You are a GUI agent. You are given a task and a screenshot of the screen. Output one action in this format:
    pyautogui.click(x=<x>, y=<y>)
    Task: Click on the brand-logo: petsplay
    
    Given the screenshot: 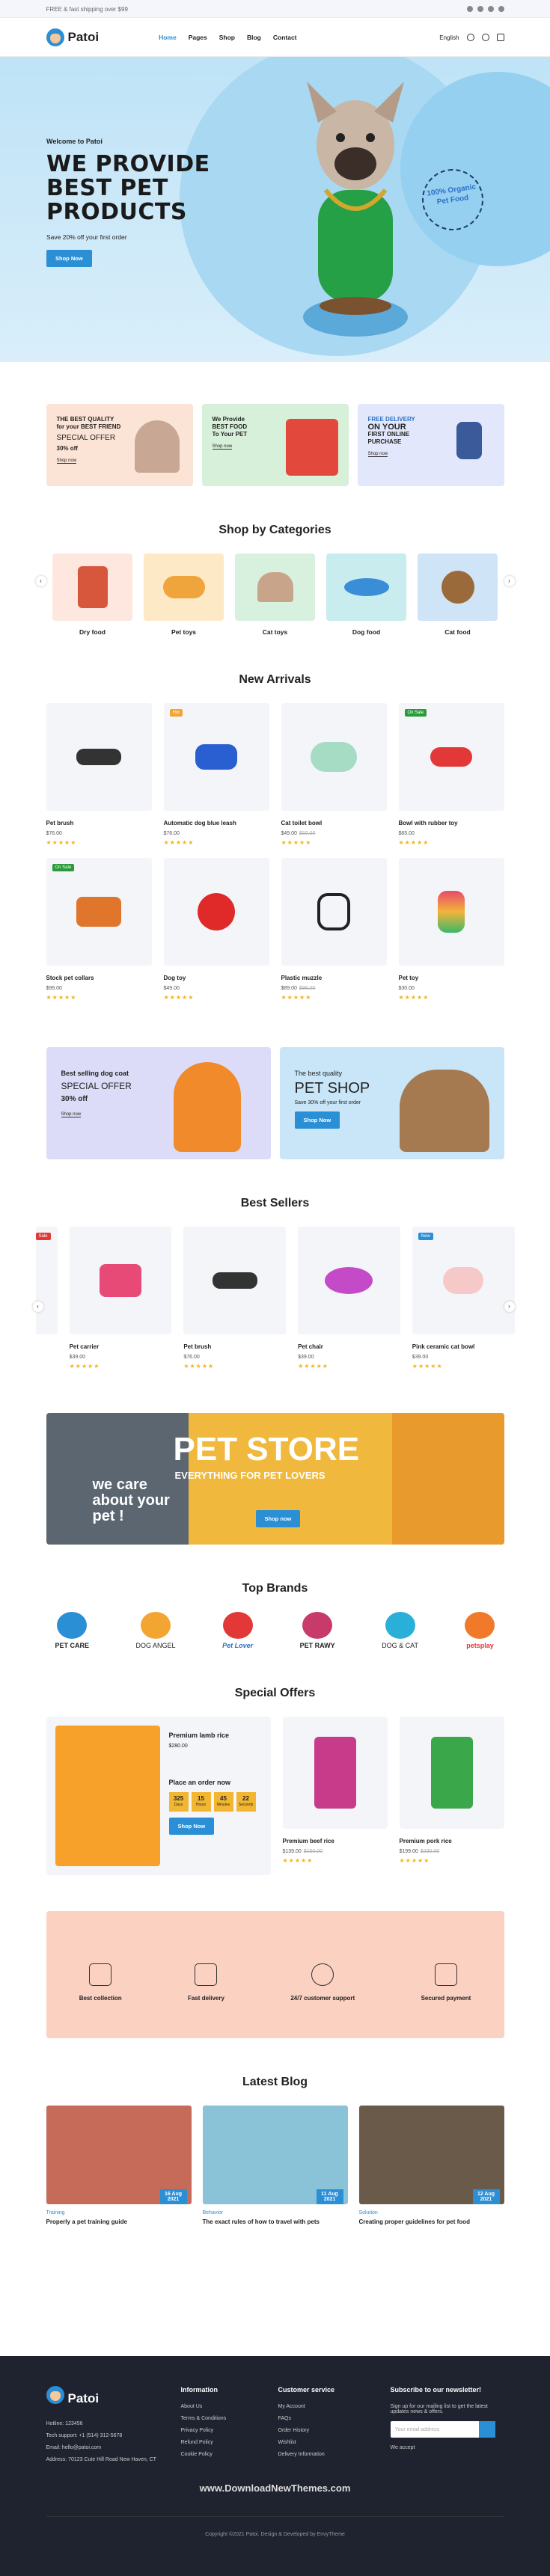 What is the action you would take?
    pyautogui.click(x=480, y=1630)
    